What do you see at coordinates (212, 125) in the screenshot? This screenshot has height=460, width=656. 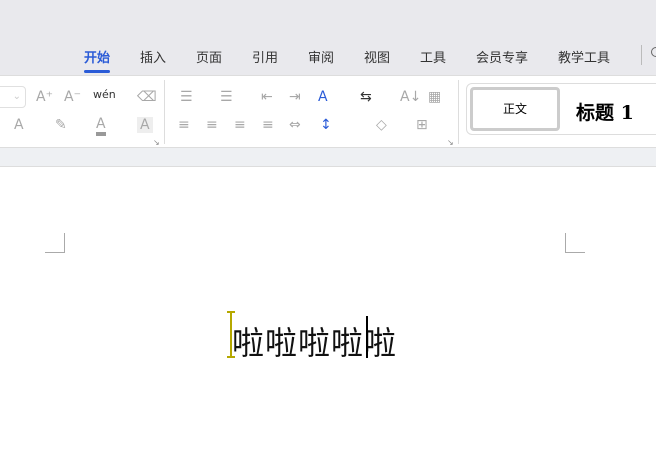 I see `align-center-icon: ≡` at bounding box center [212, 125].